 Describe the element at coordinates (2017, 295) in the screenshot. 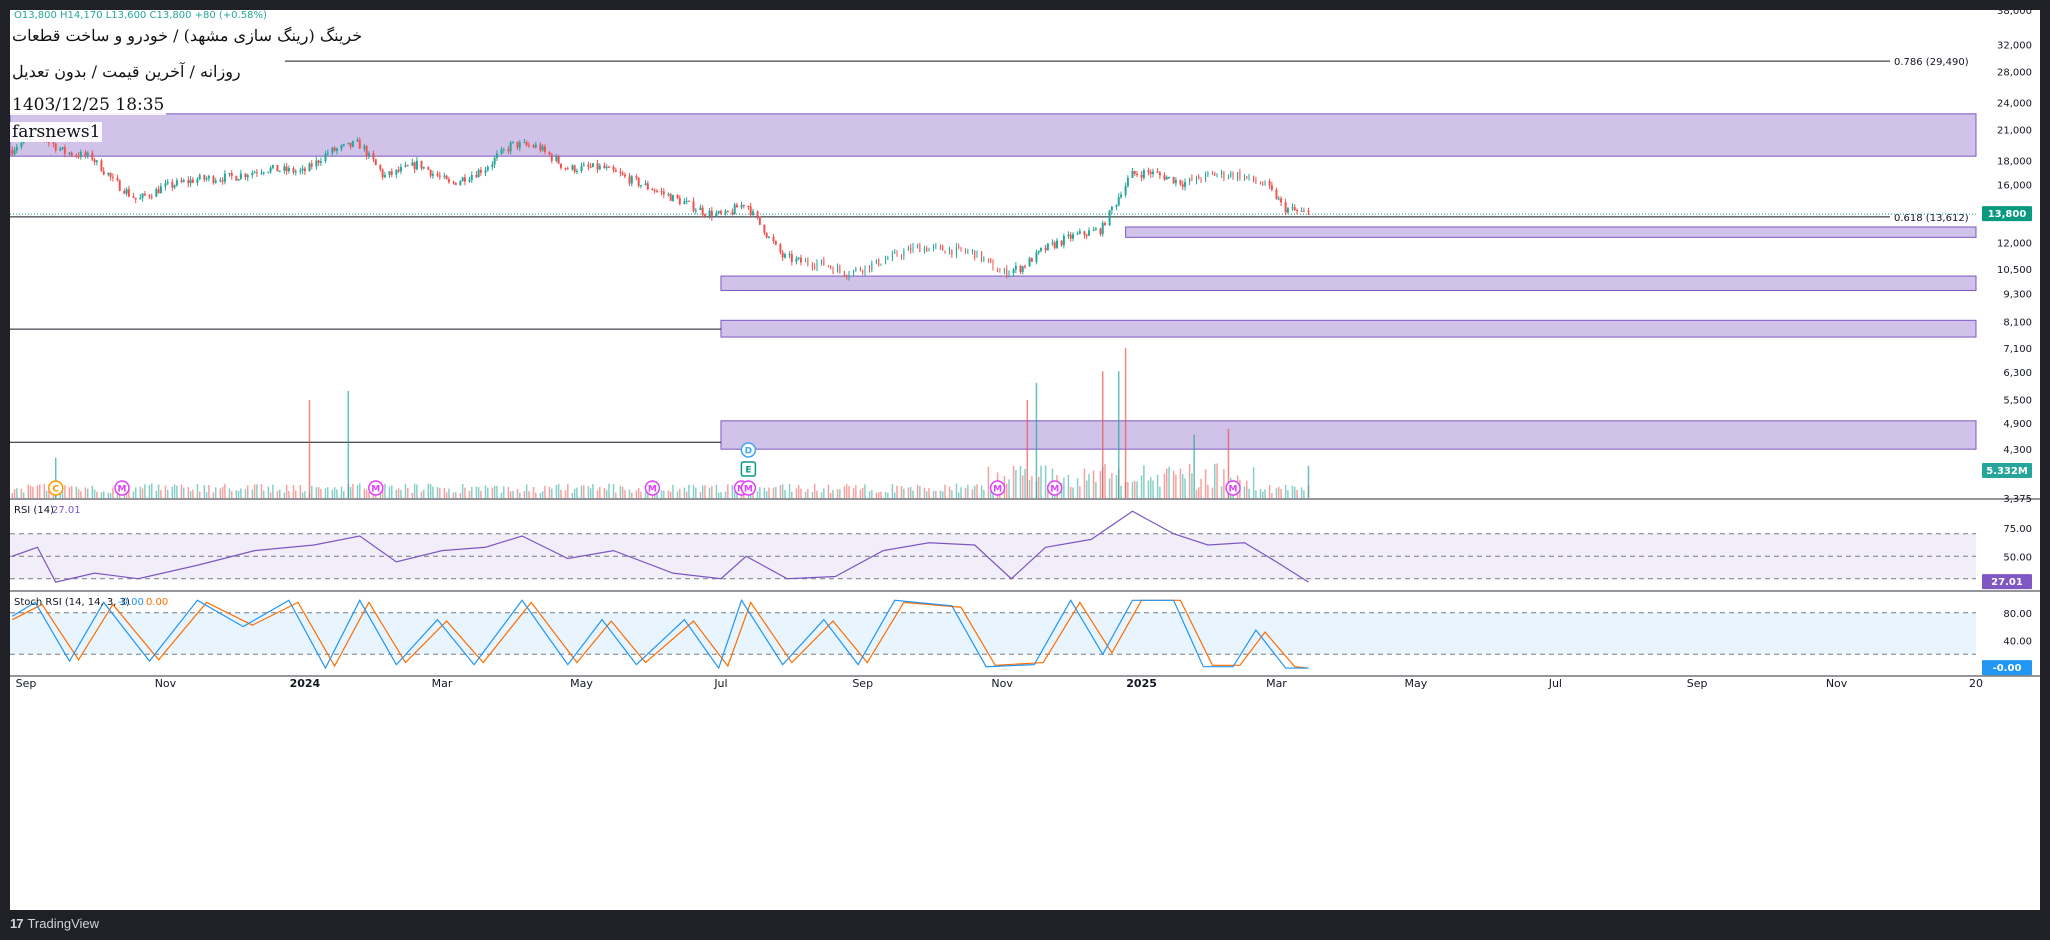

I see `y-tick-label: 9,300` at that location.